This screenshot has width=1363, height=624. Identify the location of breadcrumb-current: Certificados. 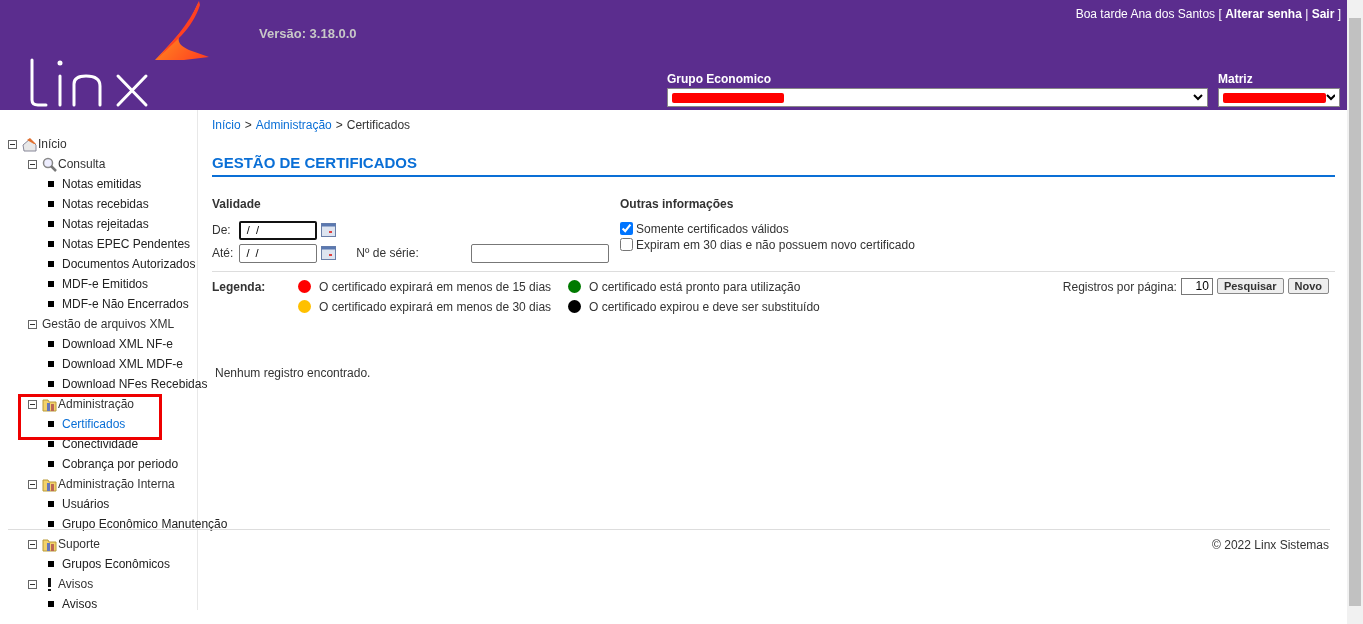
(378, 125).